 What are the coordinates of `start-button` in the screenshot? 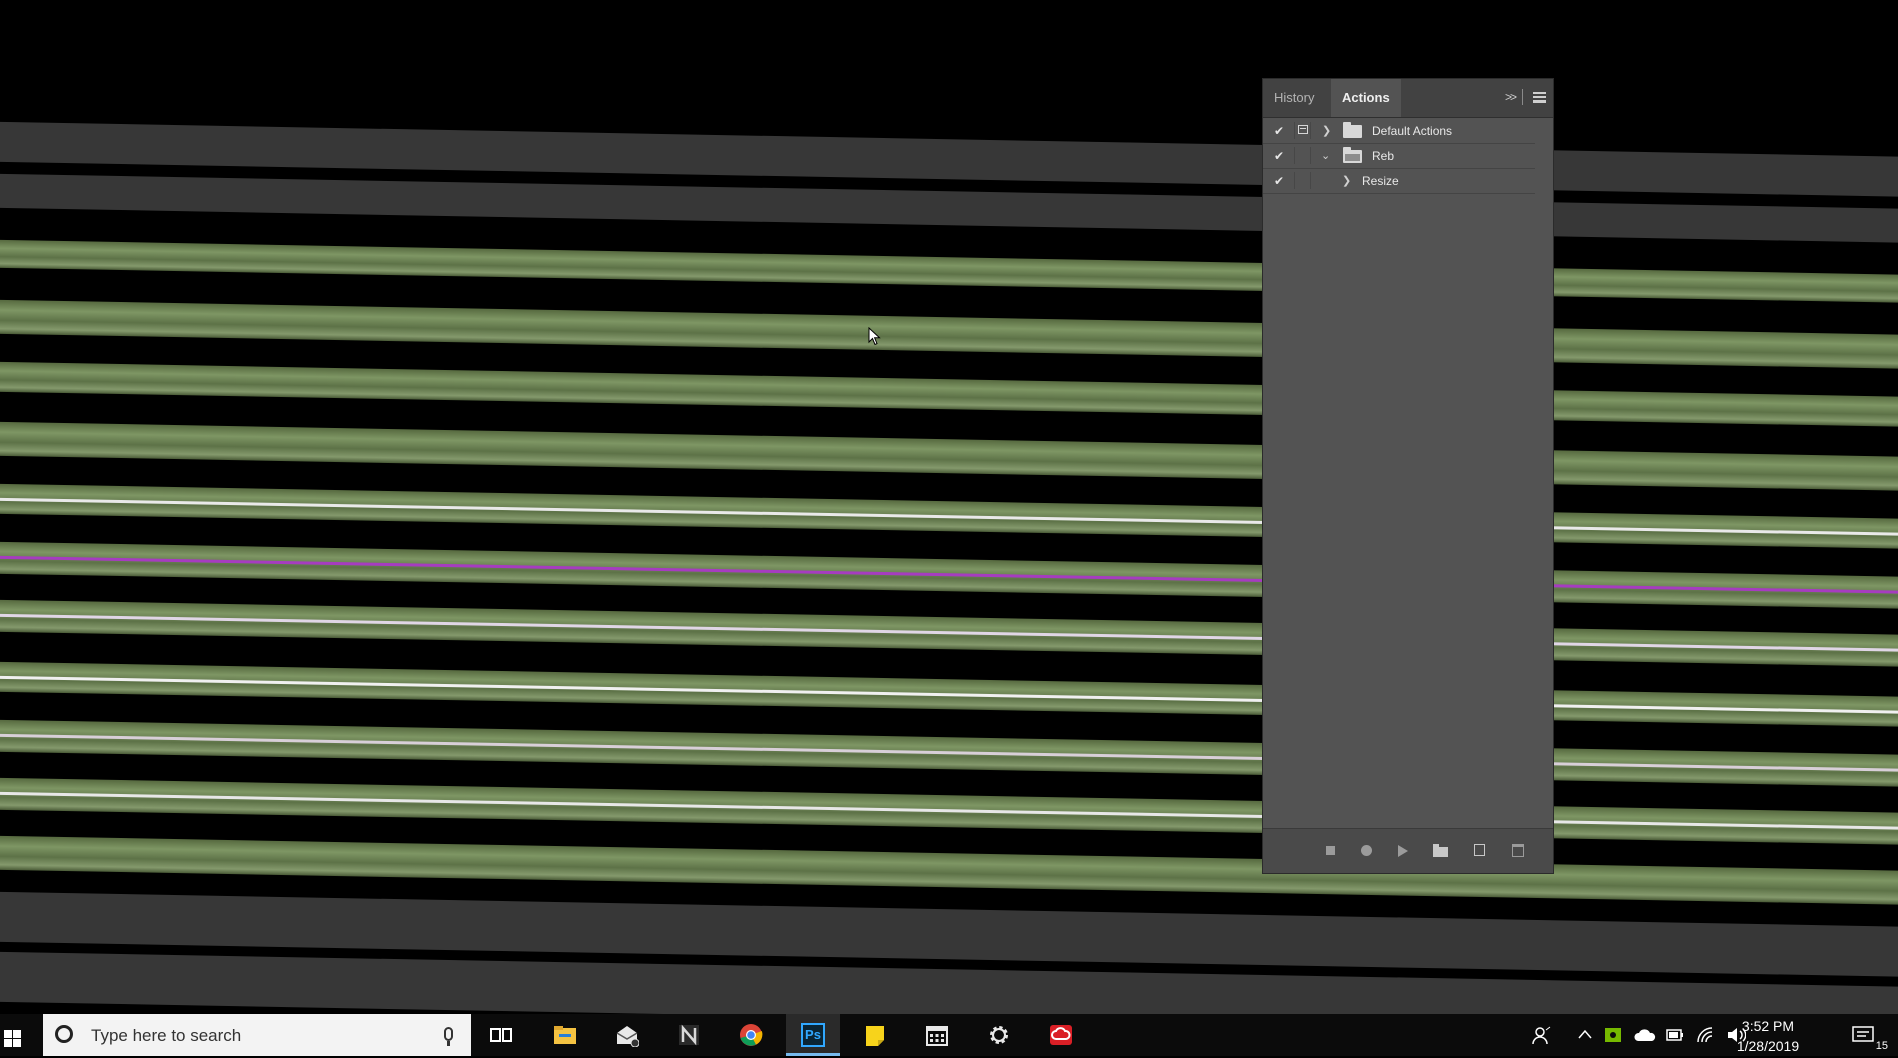 It's located at (18, 1035).